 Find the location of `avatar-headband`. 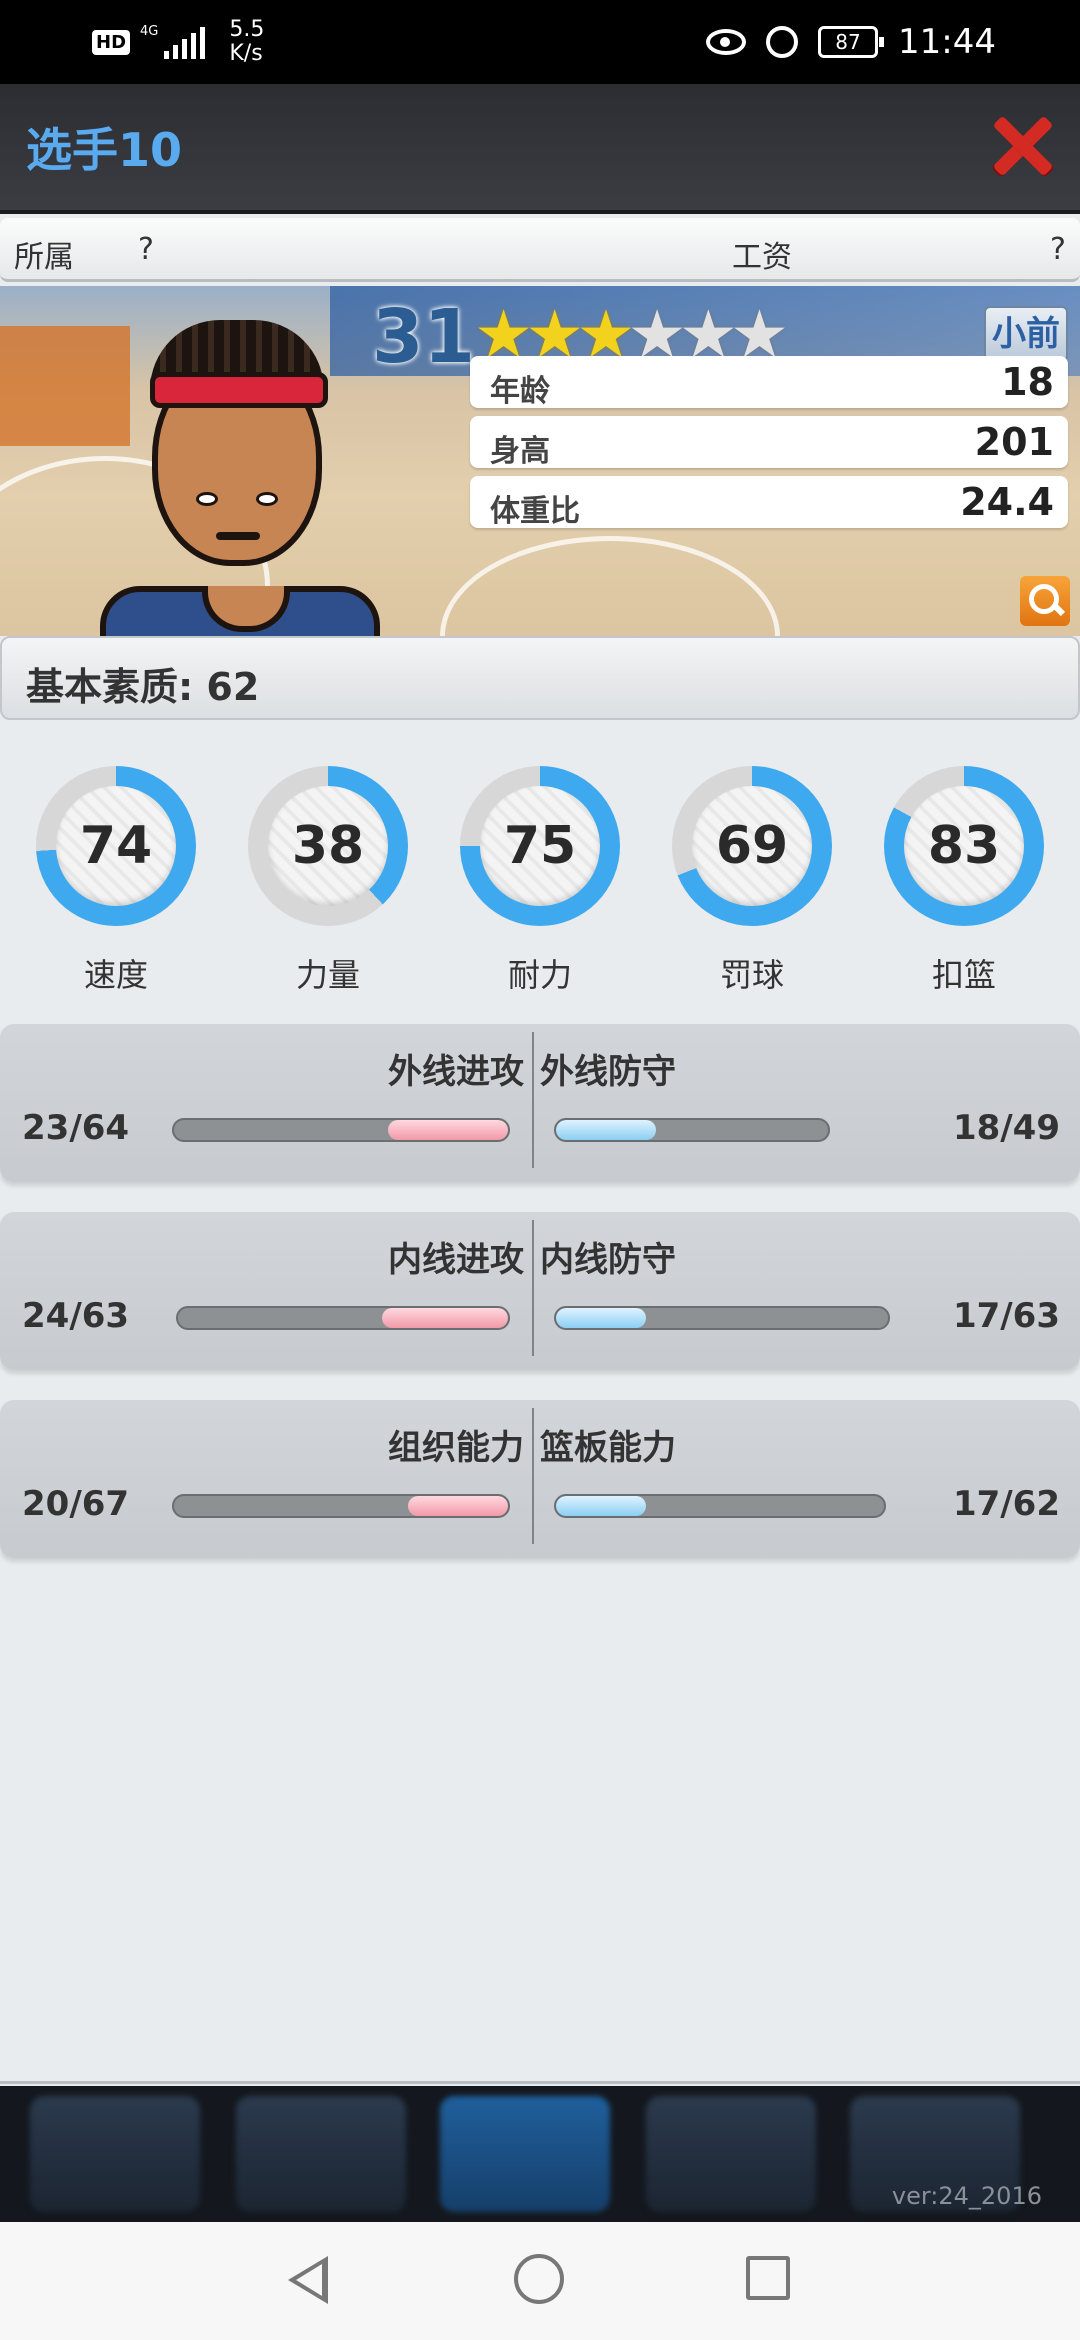

avatar-headband is located at coordinates (239, 390).